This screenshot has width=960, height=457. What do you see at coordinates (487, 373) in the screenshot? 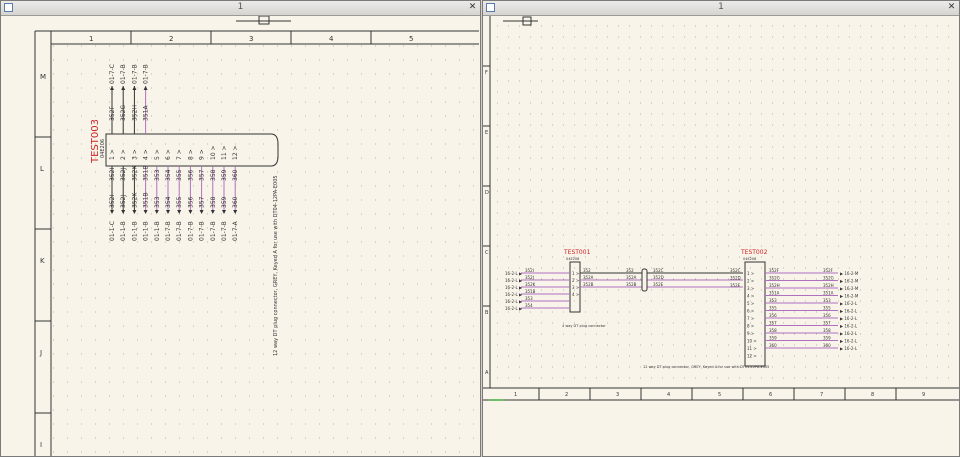
I see `row-label: A` at bounding box center [487, 373].